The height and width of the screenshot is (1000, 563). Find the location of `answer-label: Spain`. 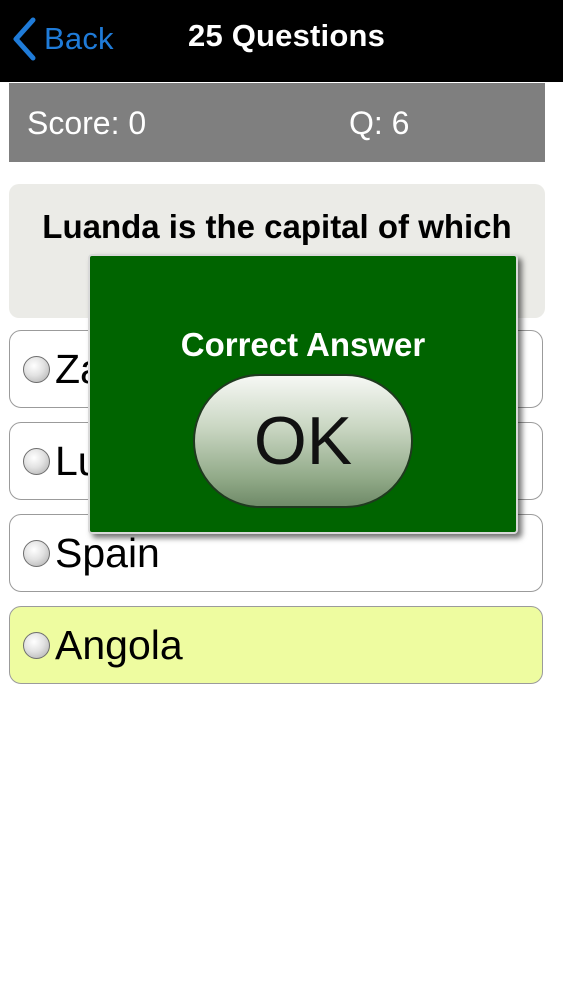

answer-label: Spain is located at coordinates (107, 553).